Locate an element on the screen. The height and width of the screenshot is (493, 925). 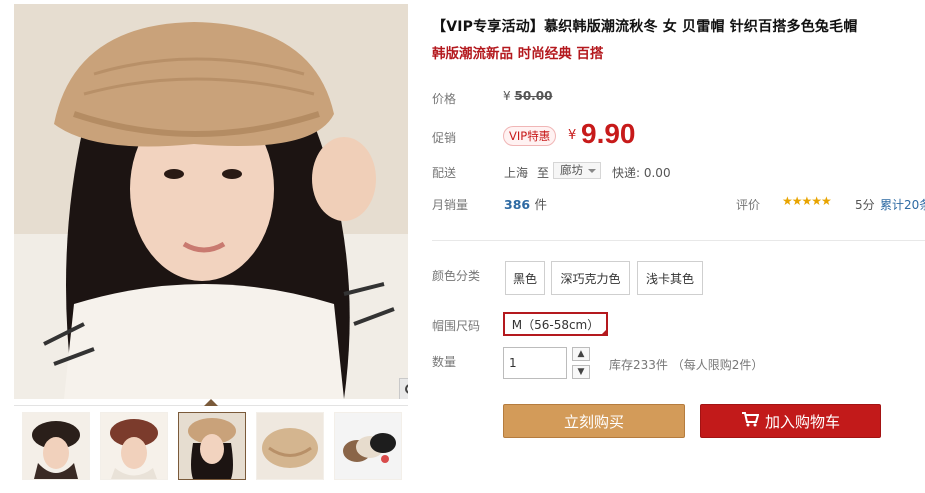
quantity-decrease-button: ▼ is located at coordinates (581, 372).